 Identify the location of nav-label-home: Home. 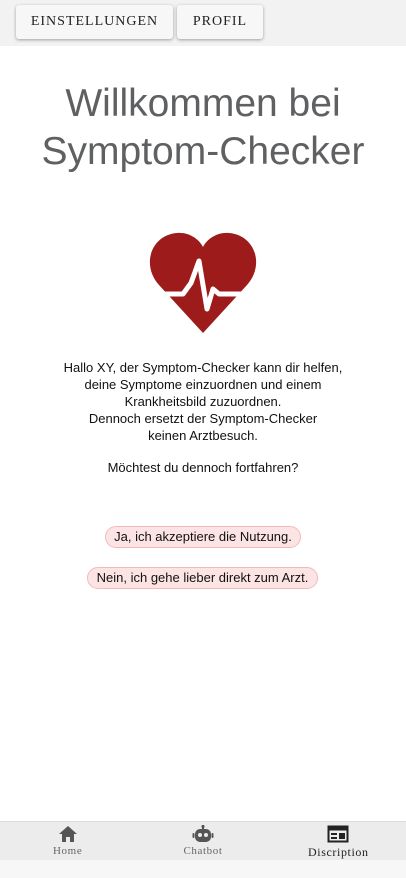
(68, 851).